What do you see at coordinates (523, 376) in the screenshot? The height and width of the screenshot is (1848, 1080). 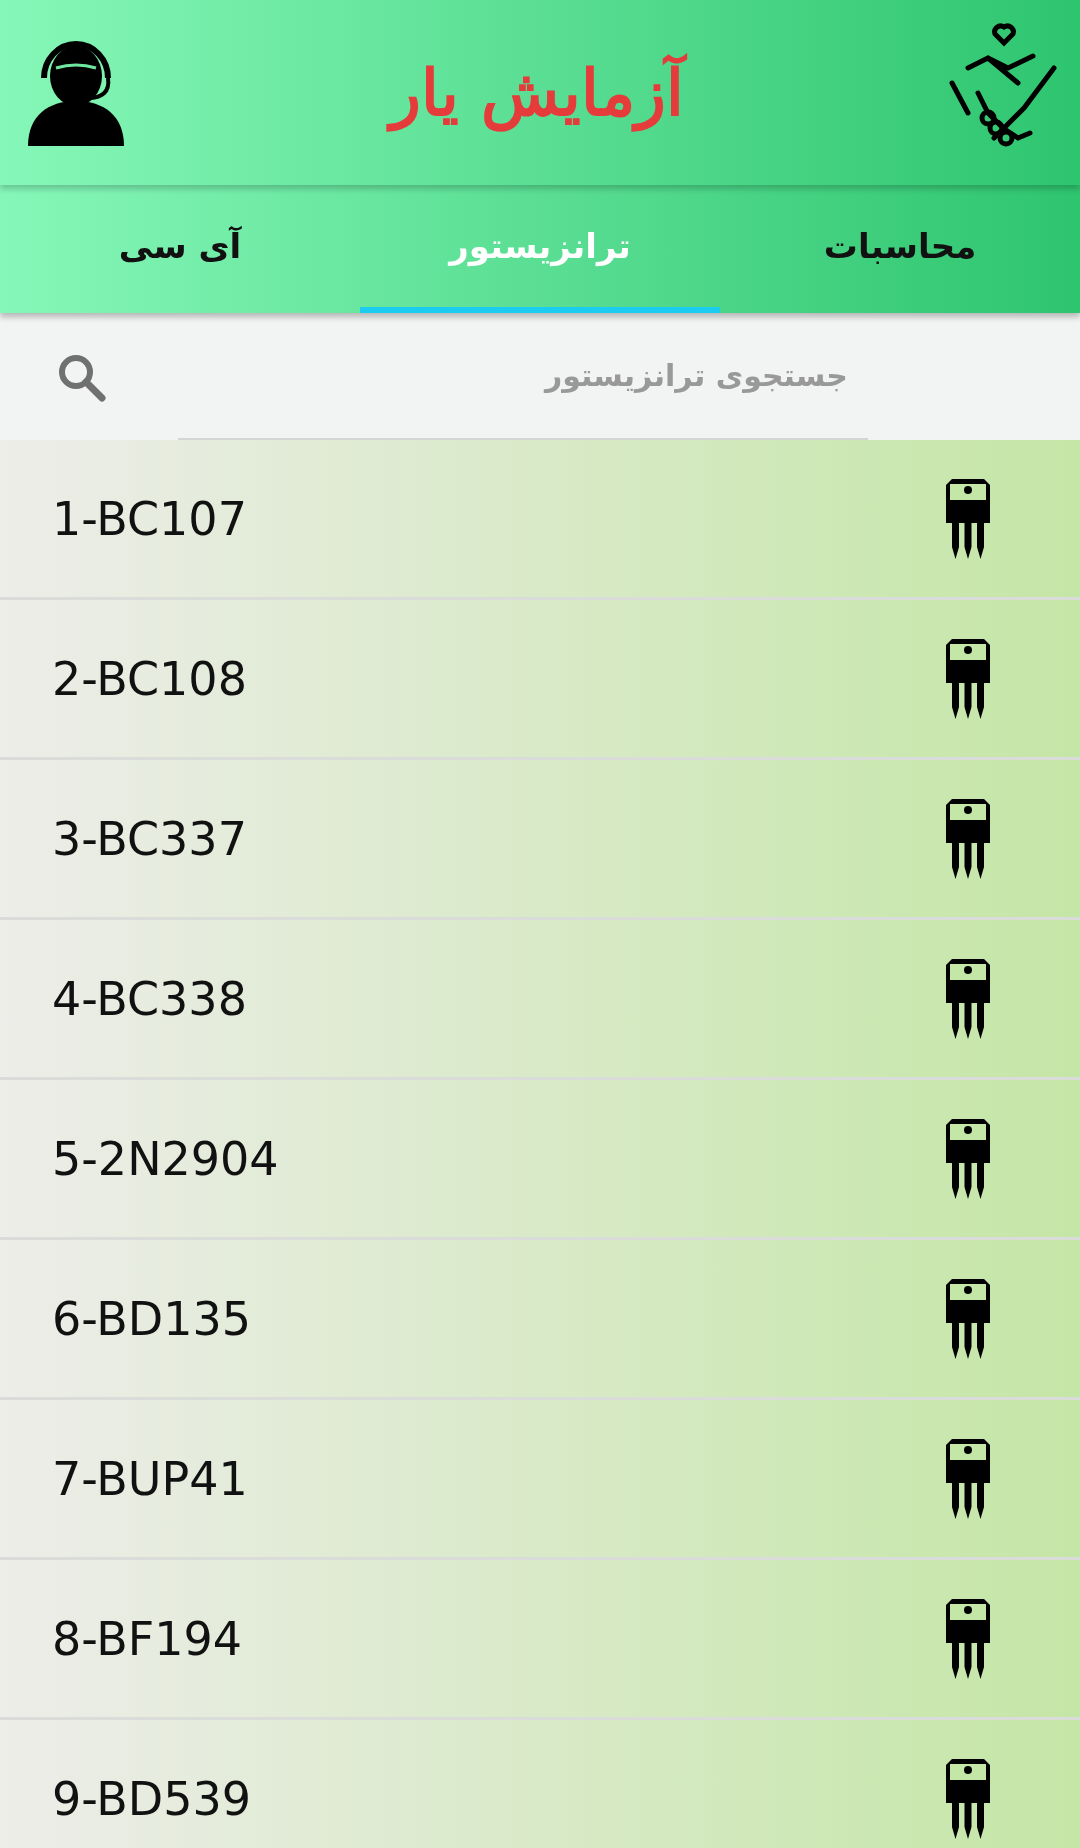 I see `search-field: جستجوی ترانزیستور` at bounding box center [523, 376].